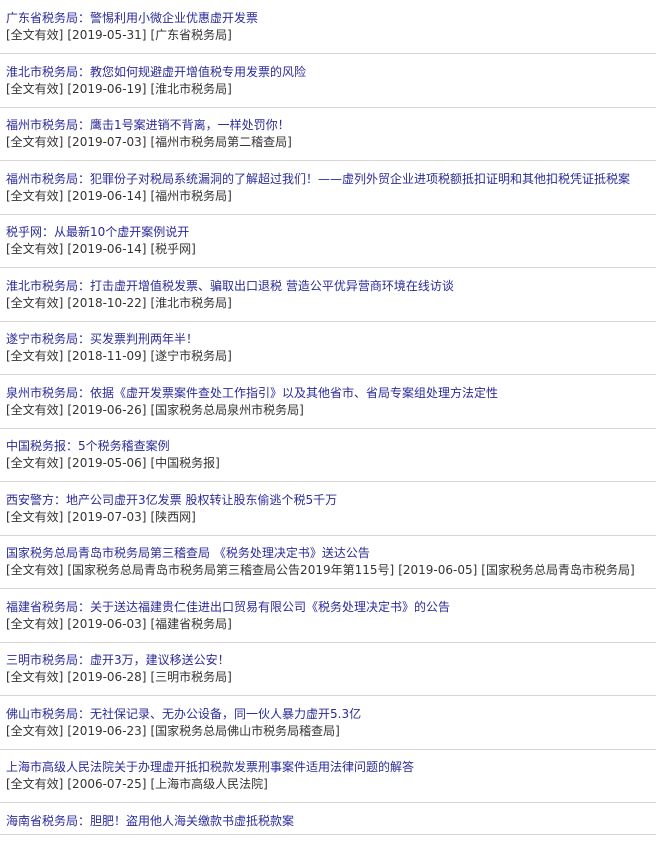 The height and width of the screenshot is (844, 656). What do you see at coordinates (331, 125) in the screenshot?
I see `article-title-link: 福州市税务局：鹰击1号案进销不背离，一样处罚你！` at bounding box center [331, 125].